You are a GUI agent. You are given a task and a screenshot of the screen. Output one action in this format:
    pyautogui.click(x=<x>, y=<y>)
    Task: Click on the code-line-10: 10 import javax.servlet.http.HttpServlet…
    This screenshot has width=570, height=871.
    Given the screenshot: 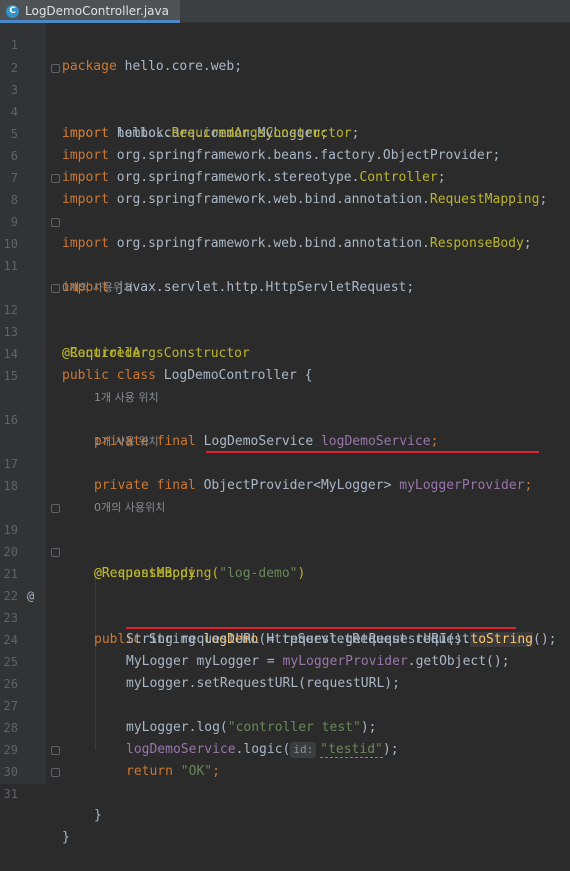 What is the action you would take?
    pyautogui.click(x=285, y=253)
    